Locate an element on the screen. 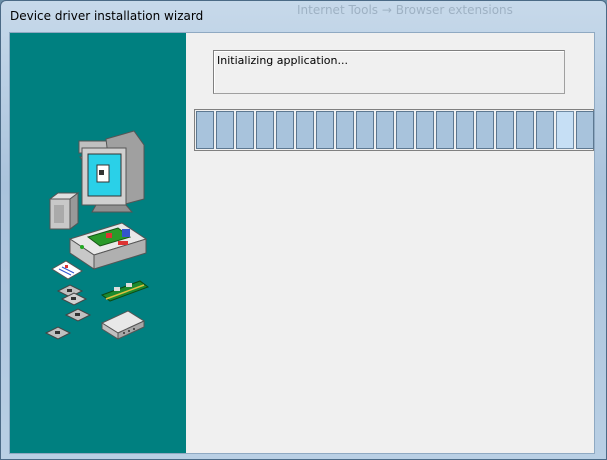 The width and height of the screenshot is (607, 460). modem-icon is located at coordinates (123, 325).